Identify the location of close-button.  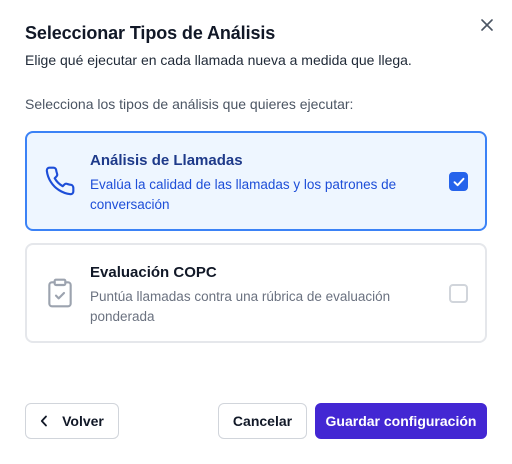
(487, 25).